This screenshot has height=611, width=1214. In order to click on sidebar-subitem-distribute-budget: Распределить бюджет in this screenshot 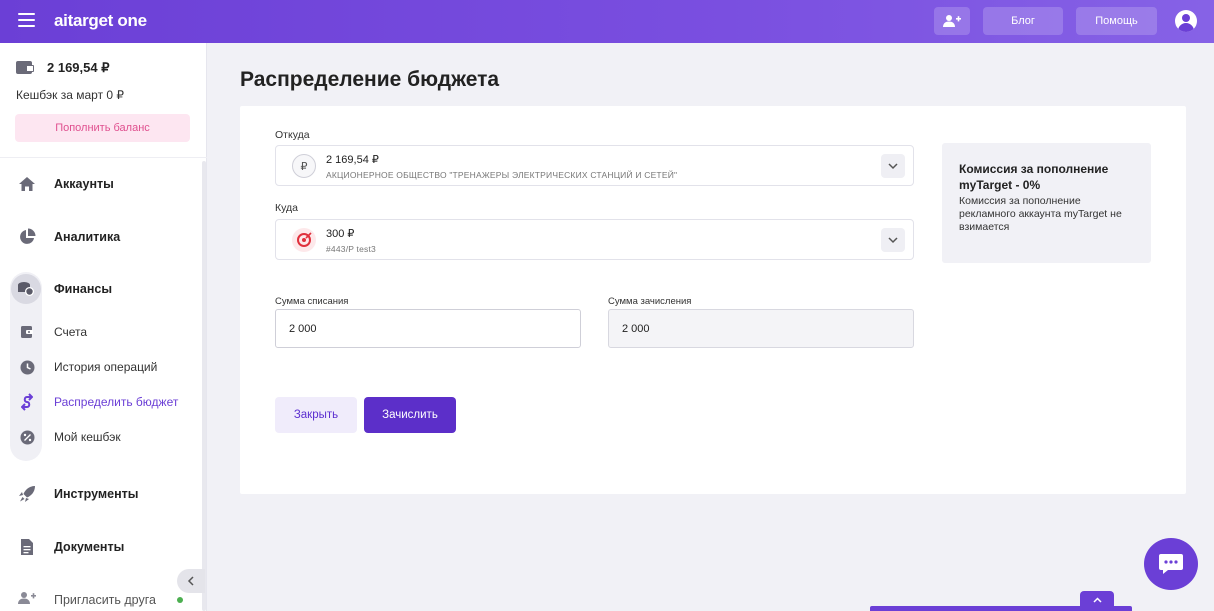, I will do `click(100, 402)`.